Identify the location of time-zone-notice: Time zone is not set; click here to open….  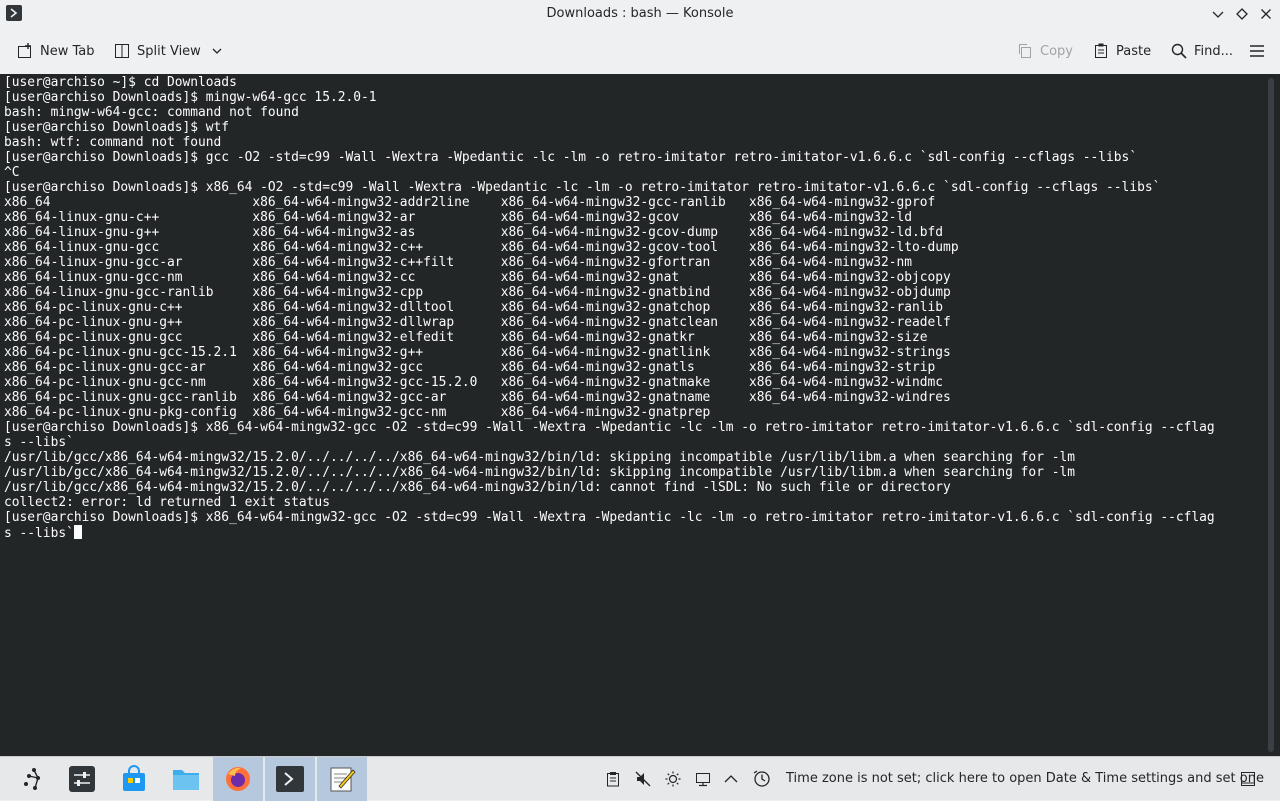
(1025, 778).